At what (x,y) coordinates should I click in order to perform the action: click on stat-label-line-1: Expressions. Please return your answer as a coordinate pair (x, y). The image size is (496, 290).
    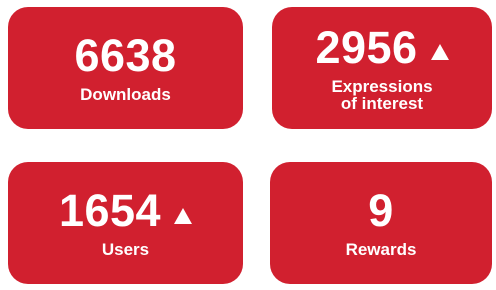
    Looking at the image, I should click on (382, 86).